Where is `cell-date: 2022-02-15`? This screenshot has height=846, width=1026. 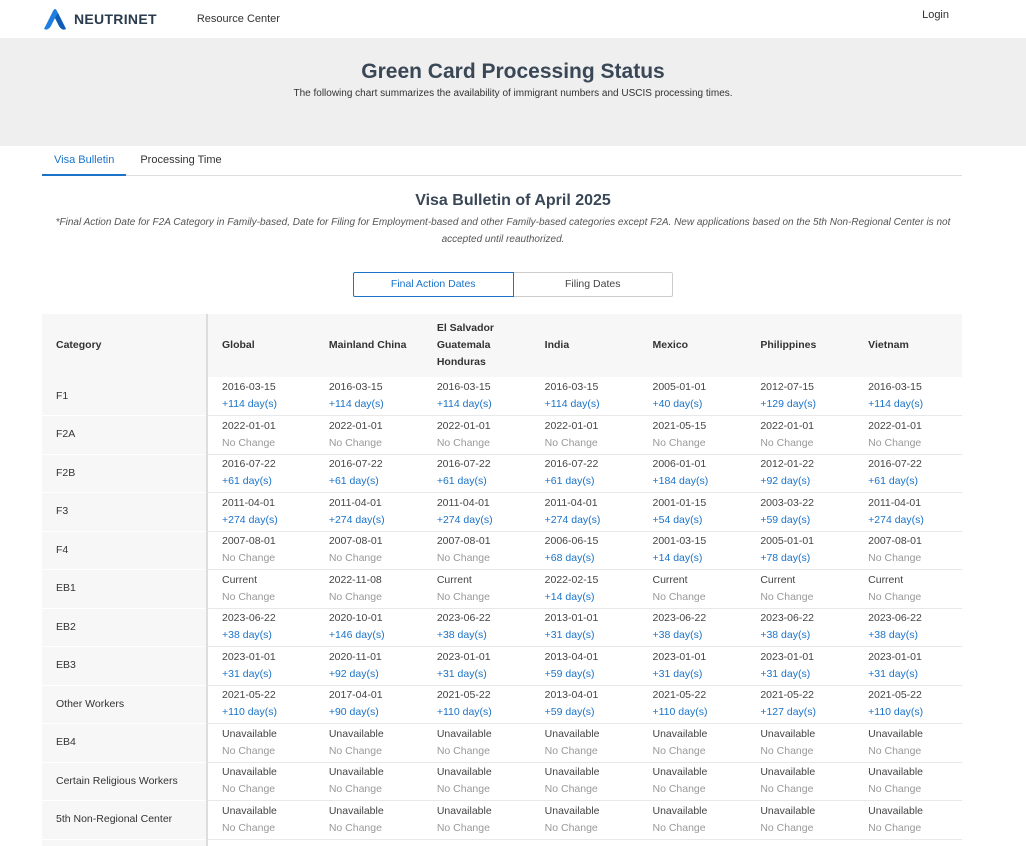
cell-date: 2022-02-15 is located at coordinates (571, 579).